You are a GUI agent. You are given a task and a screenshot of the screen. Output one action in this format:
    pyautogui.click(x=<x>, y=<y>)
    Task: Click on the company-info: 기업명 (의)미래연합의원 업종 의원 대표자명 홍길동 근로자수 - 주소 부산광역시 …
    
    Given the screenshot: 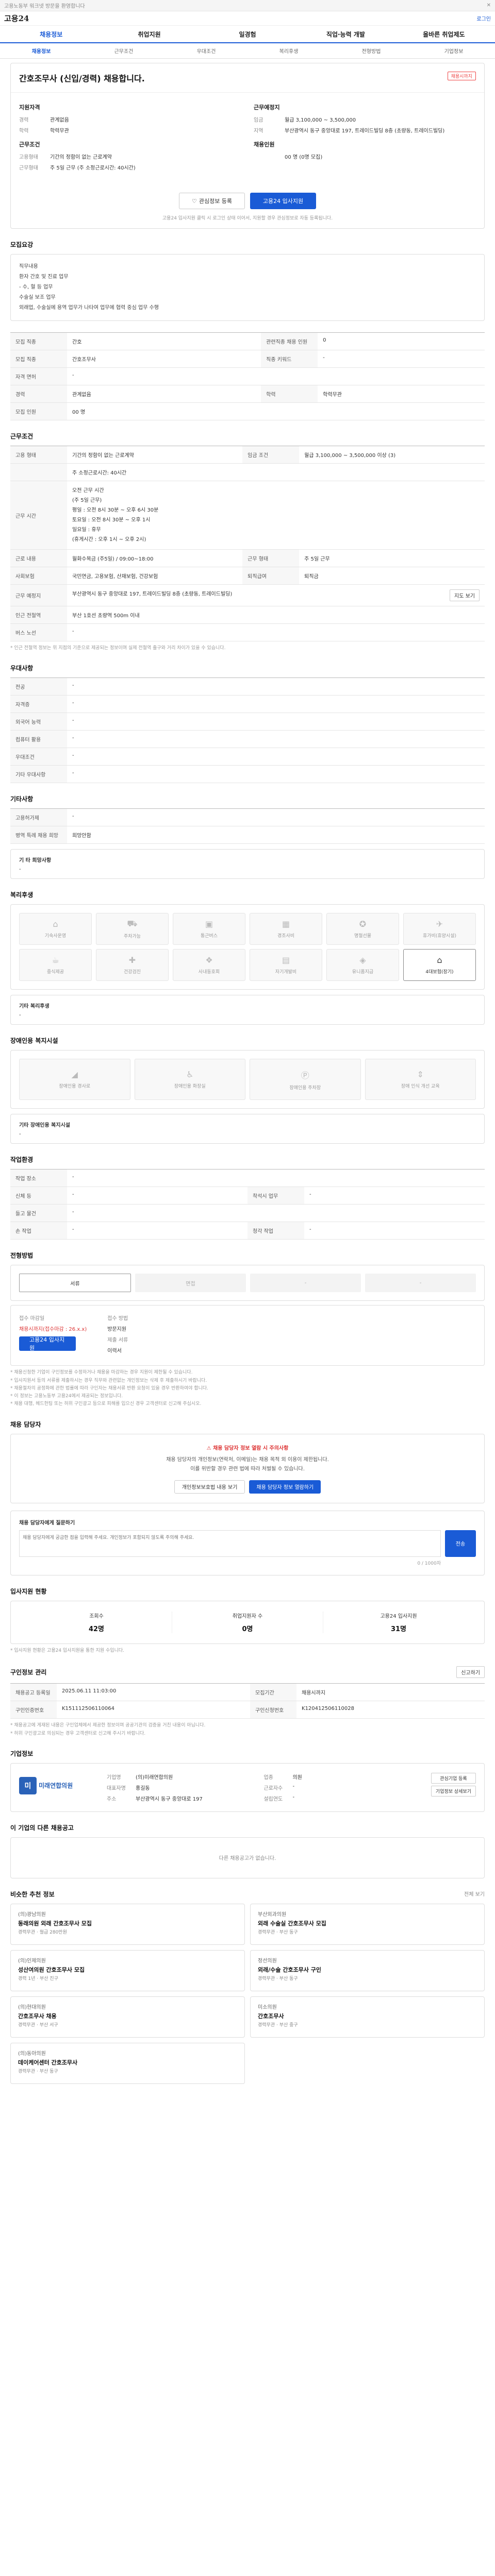 What is the action you would take?
    pyautogui.click(x=264, y=1787)
    